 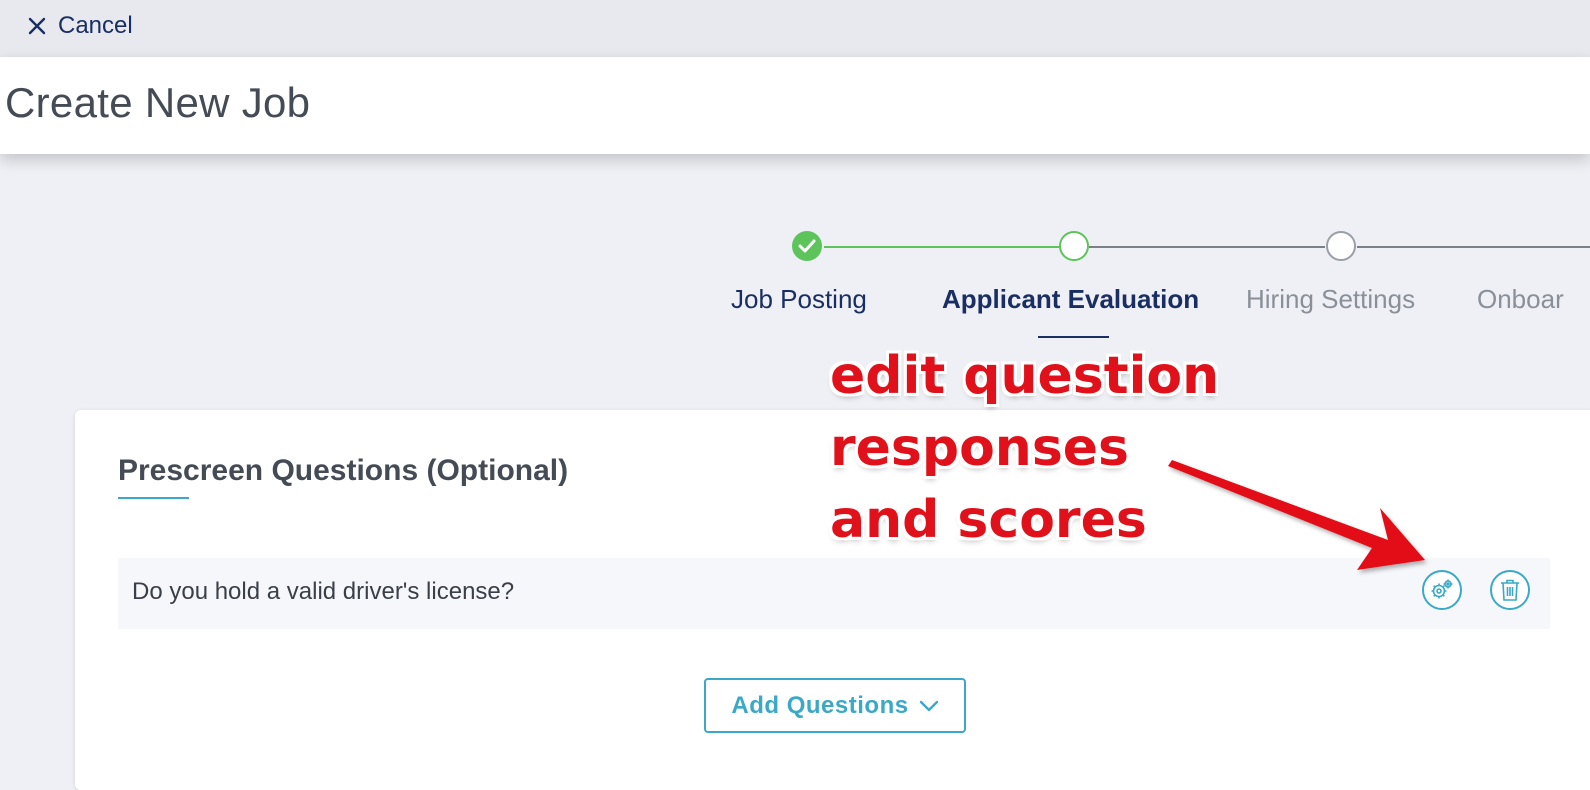 What do you see at coordinates (153, 498) in the screenshot?
I see `card-title-underline` at bounding box center [153, 498].